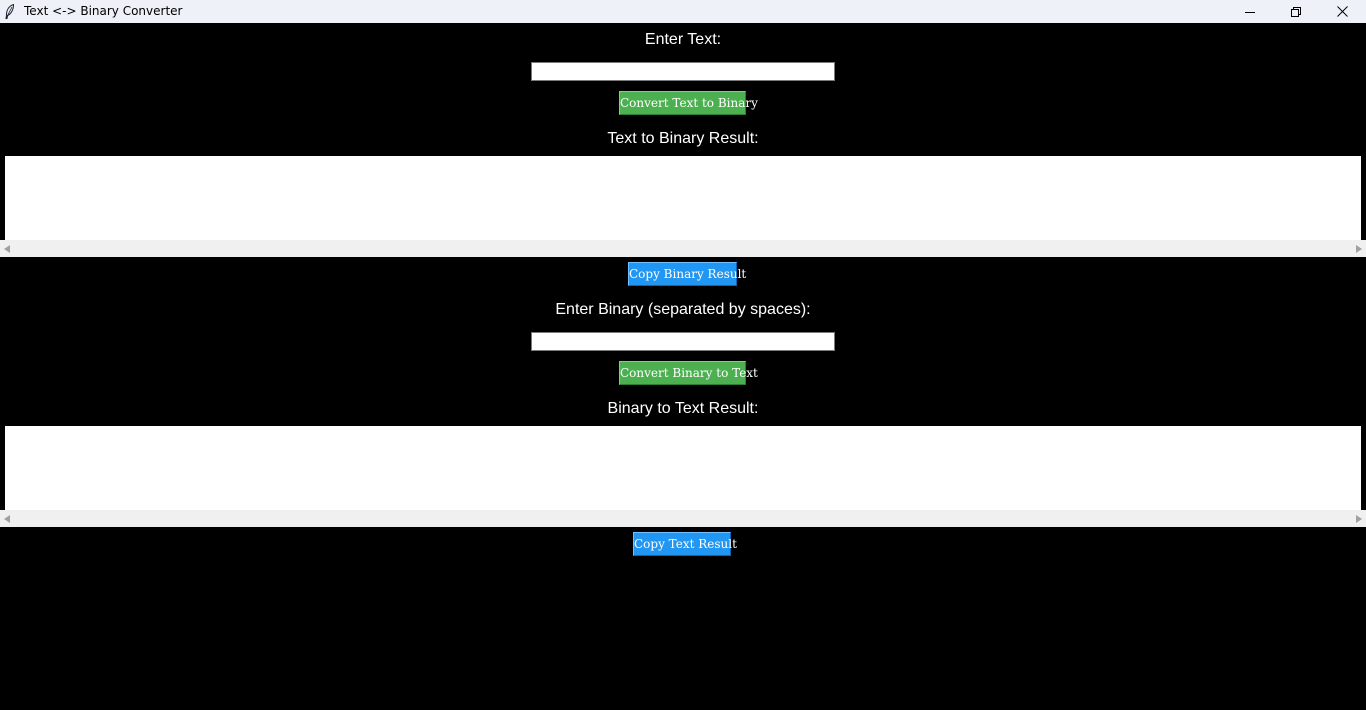 This screenshot has width=1366, height=710. What do you see at coordinates (683, 518) in the screenshot?
I see `text-result-horizontal-scrollbar` at bounding box center [683, 518].